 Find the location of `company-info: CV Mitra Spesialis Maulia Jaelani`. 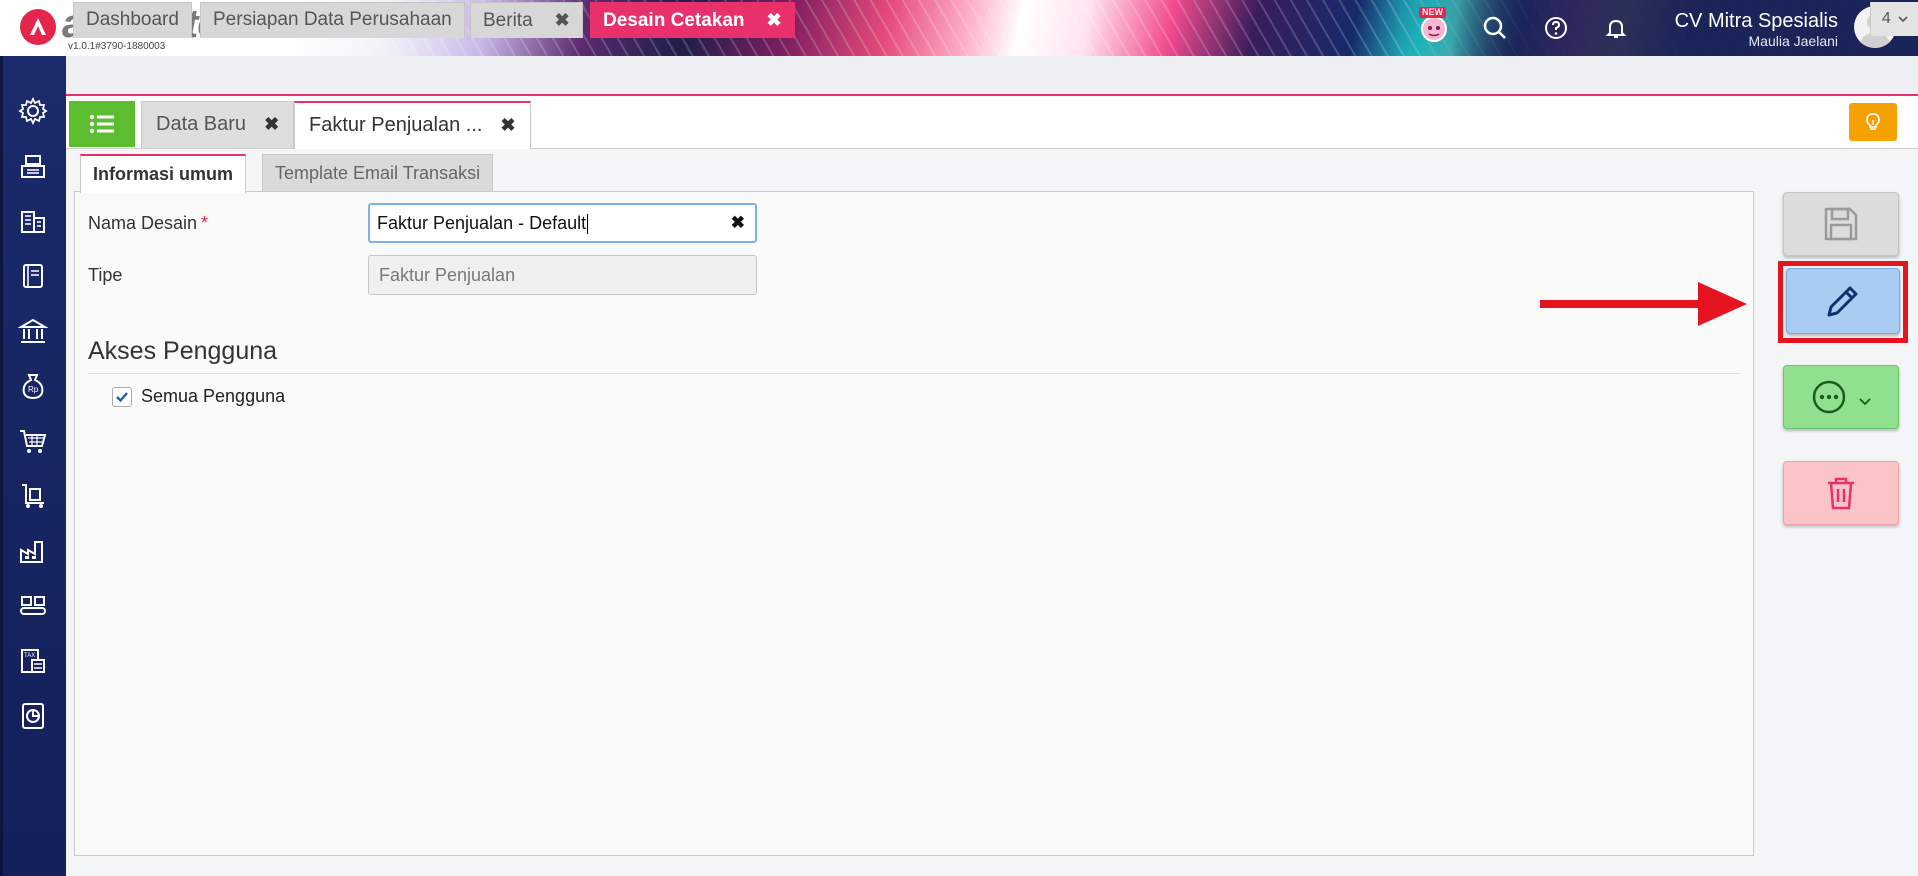

company-info: CV Mitra Spesialis Maulia Jaelani is located at coordinates (1756, 29).